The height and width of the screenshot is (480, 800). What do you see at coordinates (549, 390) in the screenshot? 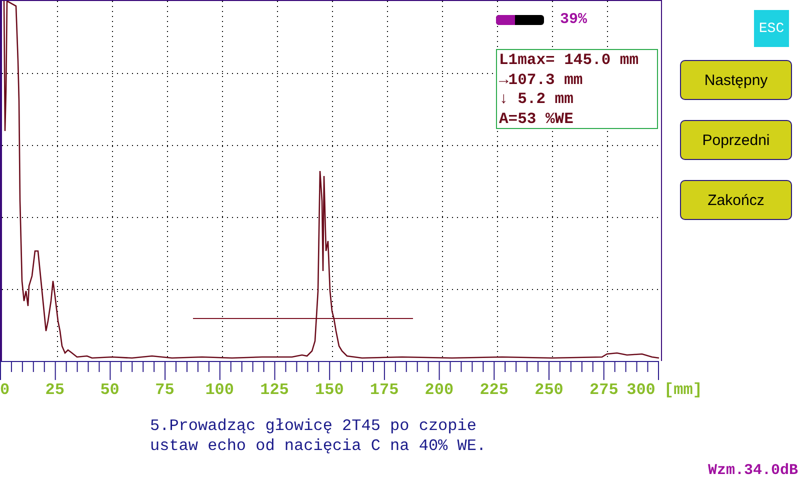
I see `axis-label: 250` at bounding box center [549, 390].